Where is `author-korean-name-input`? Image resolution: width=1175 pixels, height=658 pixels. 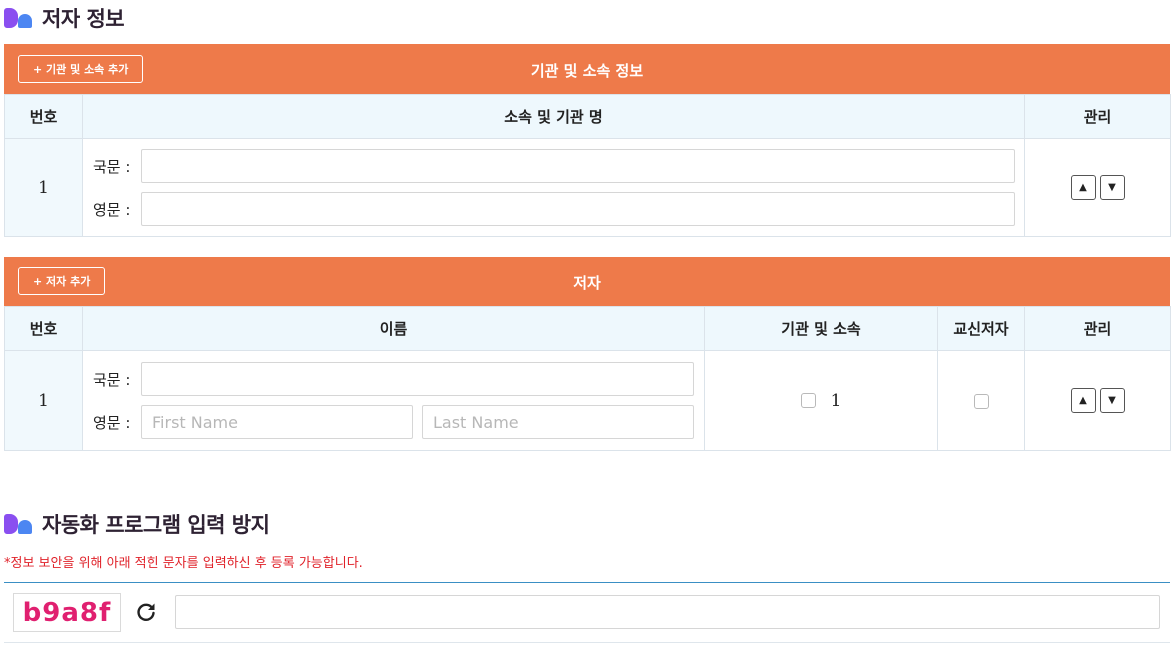 author-korean-name-input is located at coordinates (417, 379).